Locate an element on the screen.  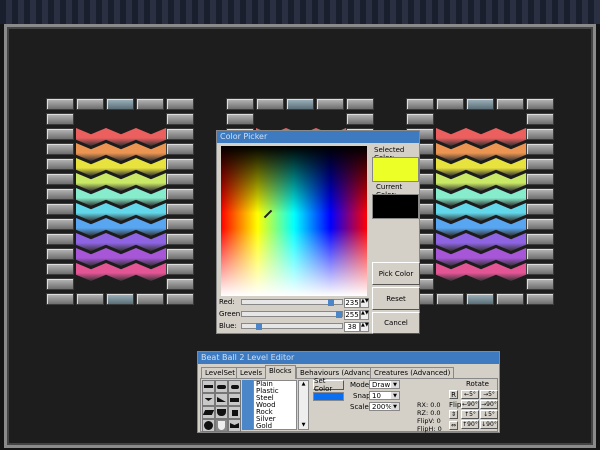
reset-button: Reset is located at coordinates (396, 298).